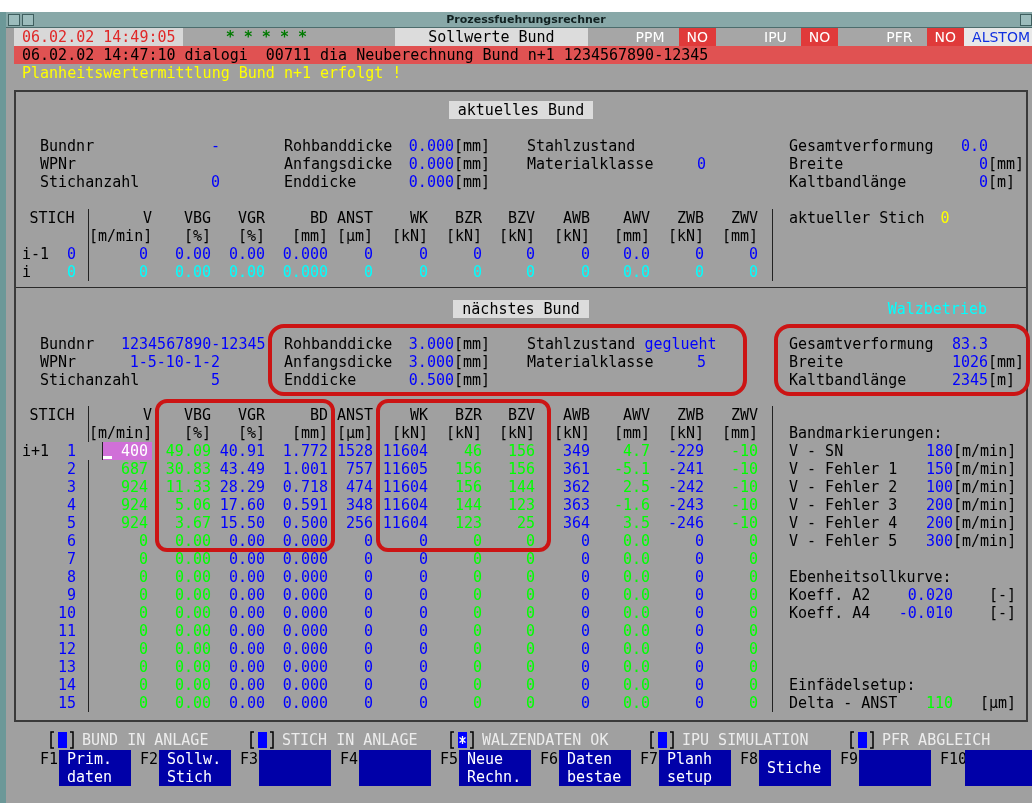 This screenshot has height=803, width=1032. What do you see at coordinates (521, 110) in the screenshot?
I see `section-title: aktuelles Bund` at bounding box center [521, 110].